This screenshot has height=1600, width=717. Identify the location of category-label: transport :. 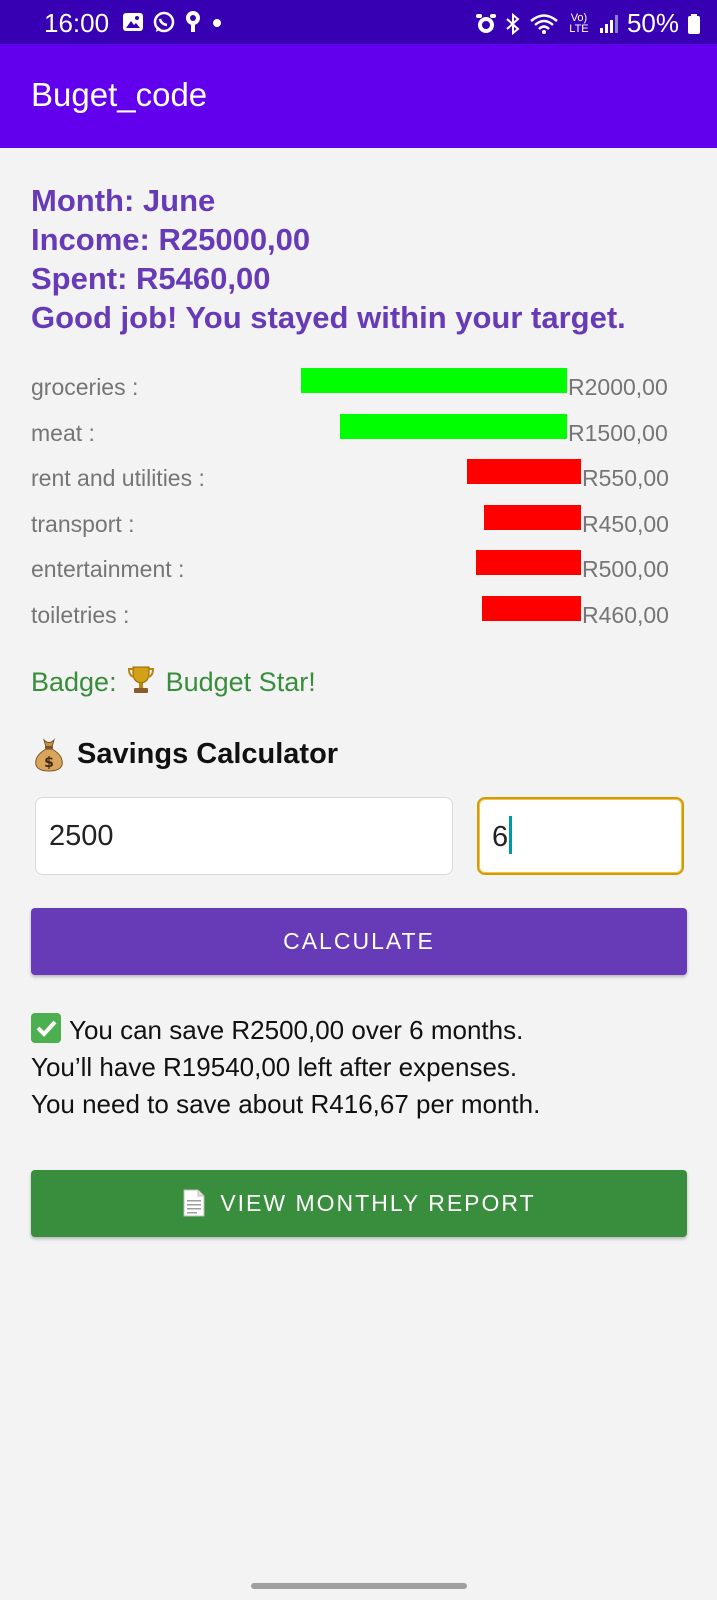
(83, 523).